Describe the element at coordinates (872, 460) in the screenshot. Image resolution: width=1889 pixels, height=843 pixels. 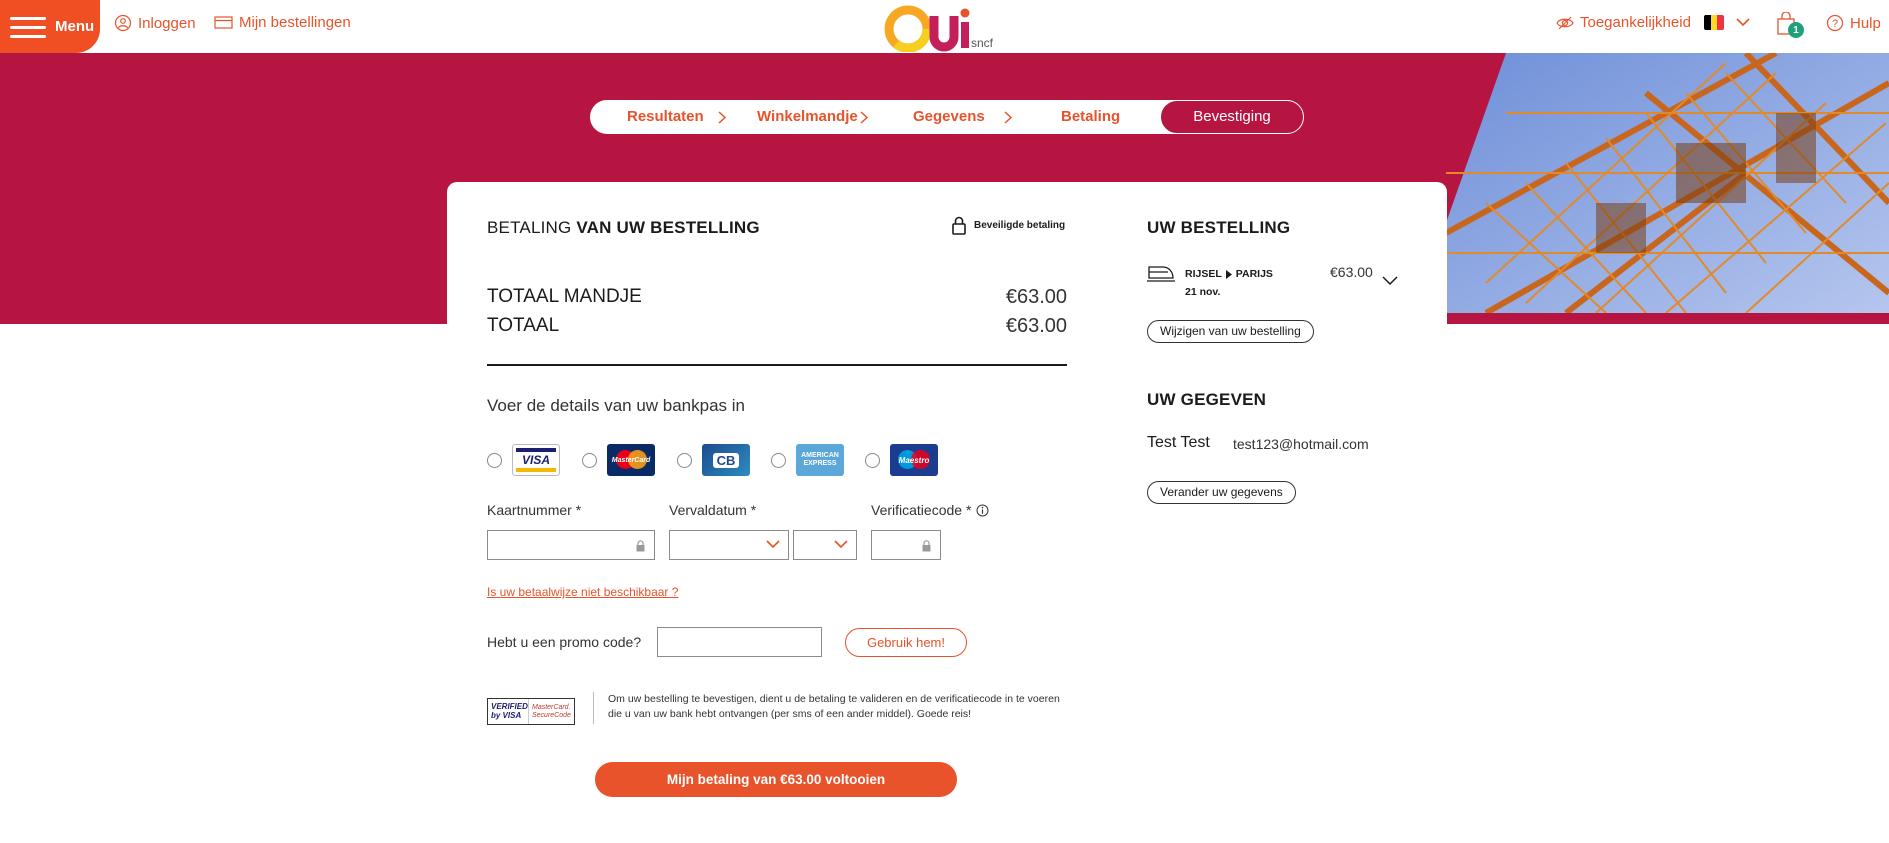
I see `maestro-radio` at that location.